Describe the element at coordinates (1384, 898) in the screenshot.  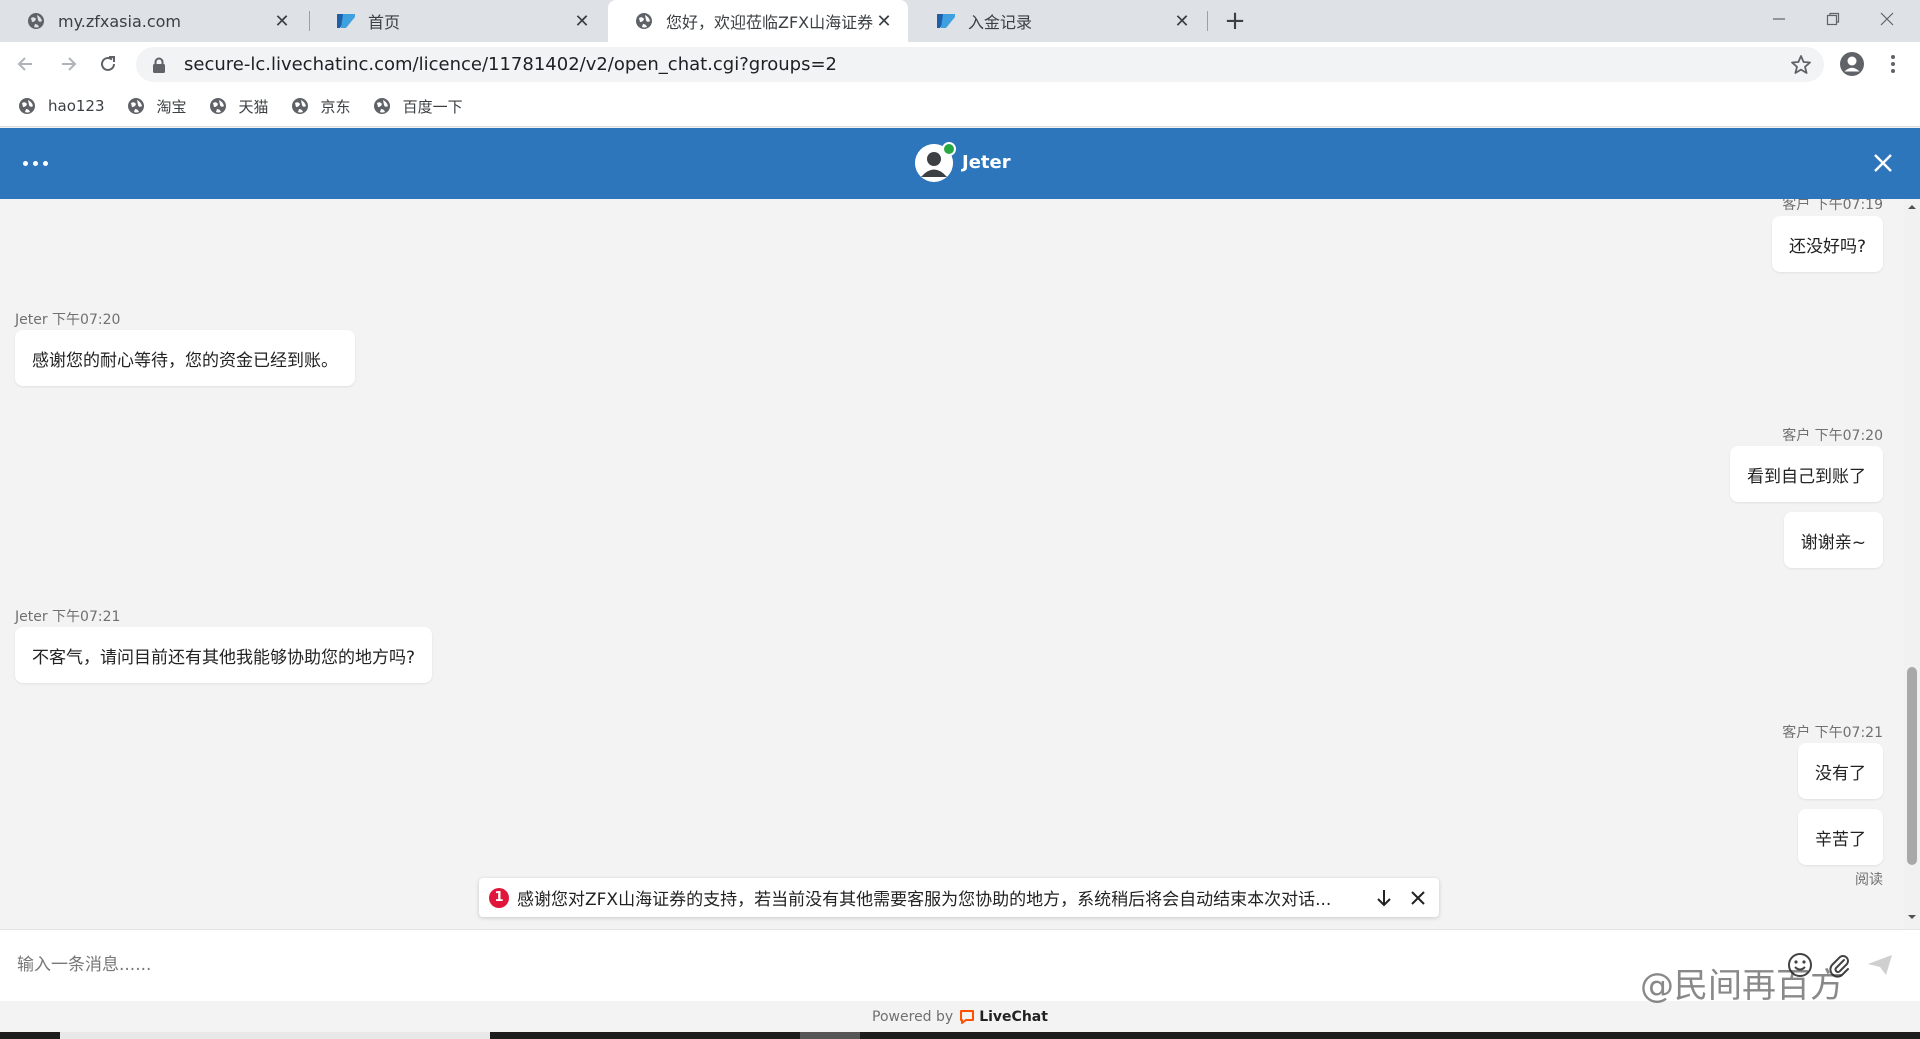
I see `arrow-down-icon` at that location.